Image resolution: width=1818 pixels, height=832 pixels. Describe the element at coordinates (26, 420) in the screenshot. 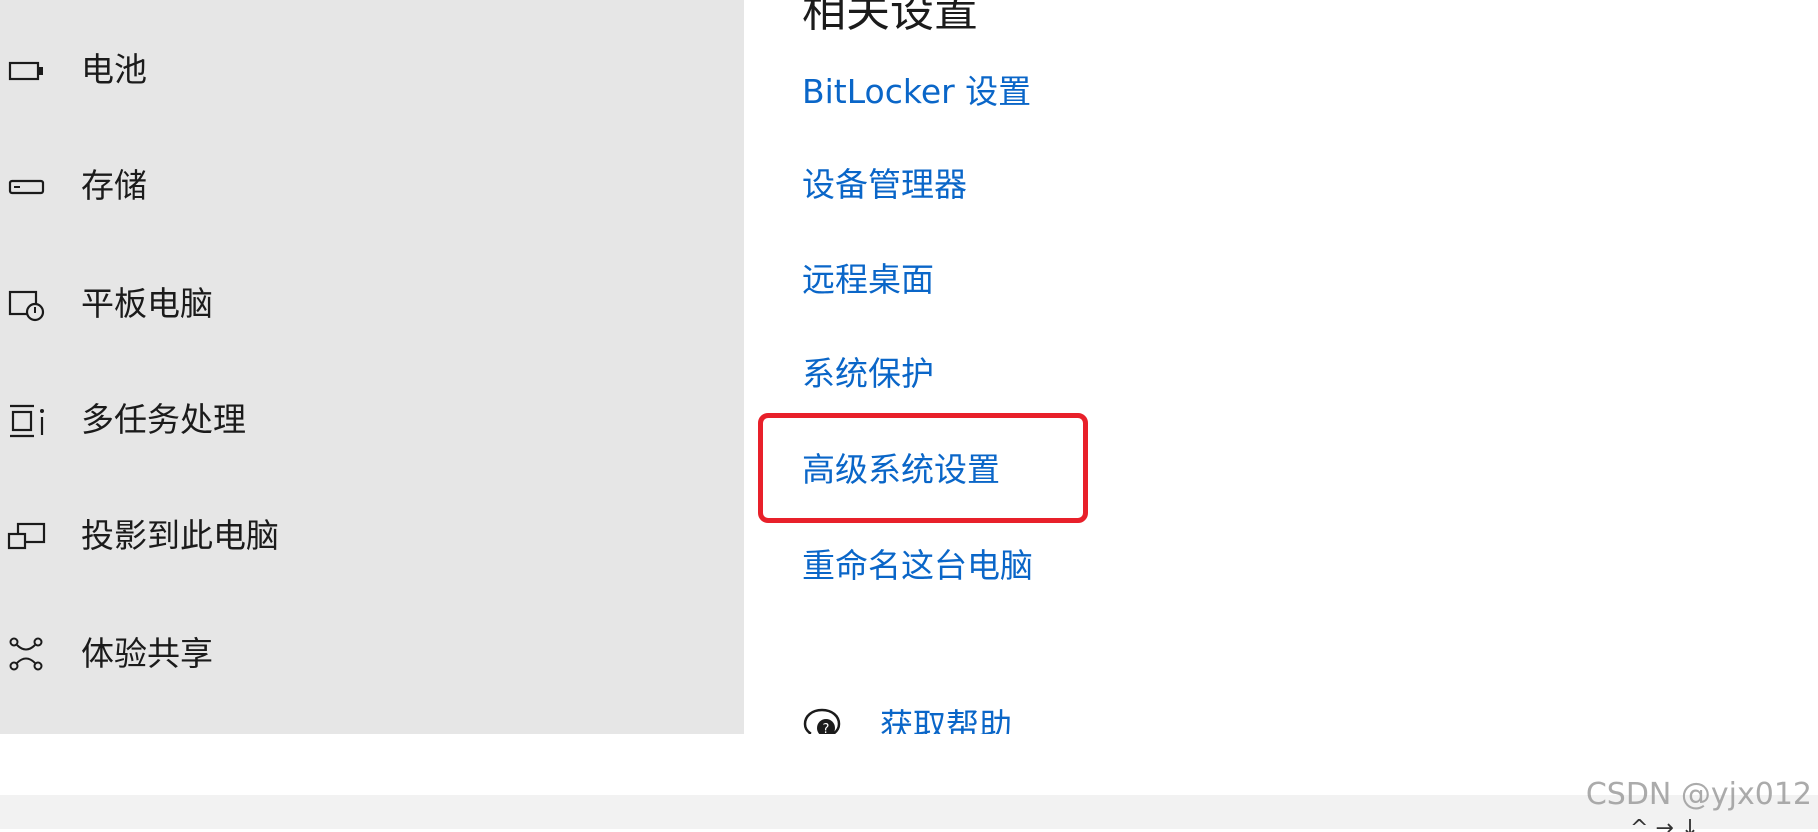

I see `multitasking-icon` at that location.